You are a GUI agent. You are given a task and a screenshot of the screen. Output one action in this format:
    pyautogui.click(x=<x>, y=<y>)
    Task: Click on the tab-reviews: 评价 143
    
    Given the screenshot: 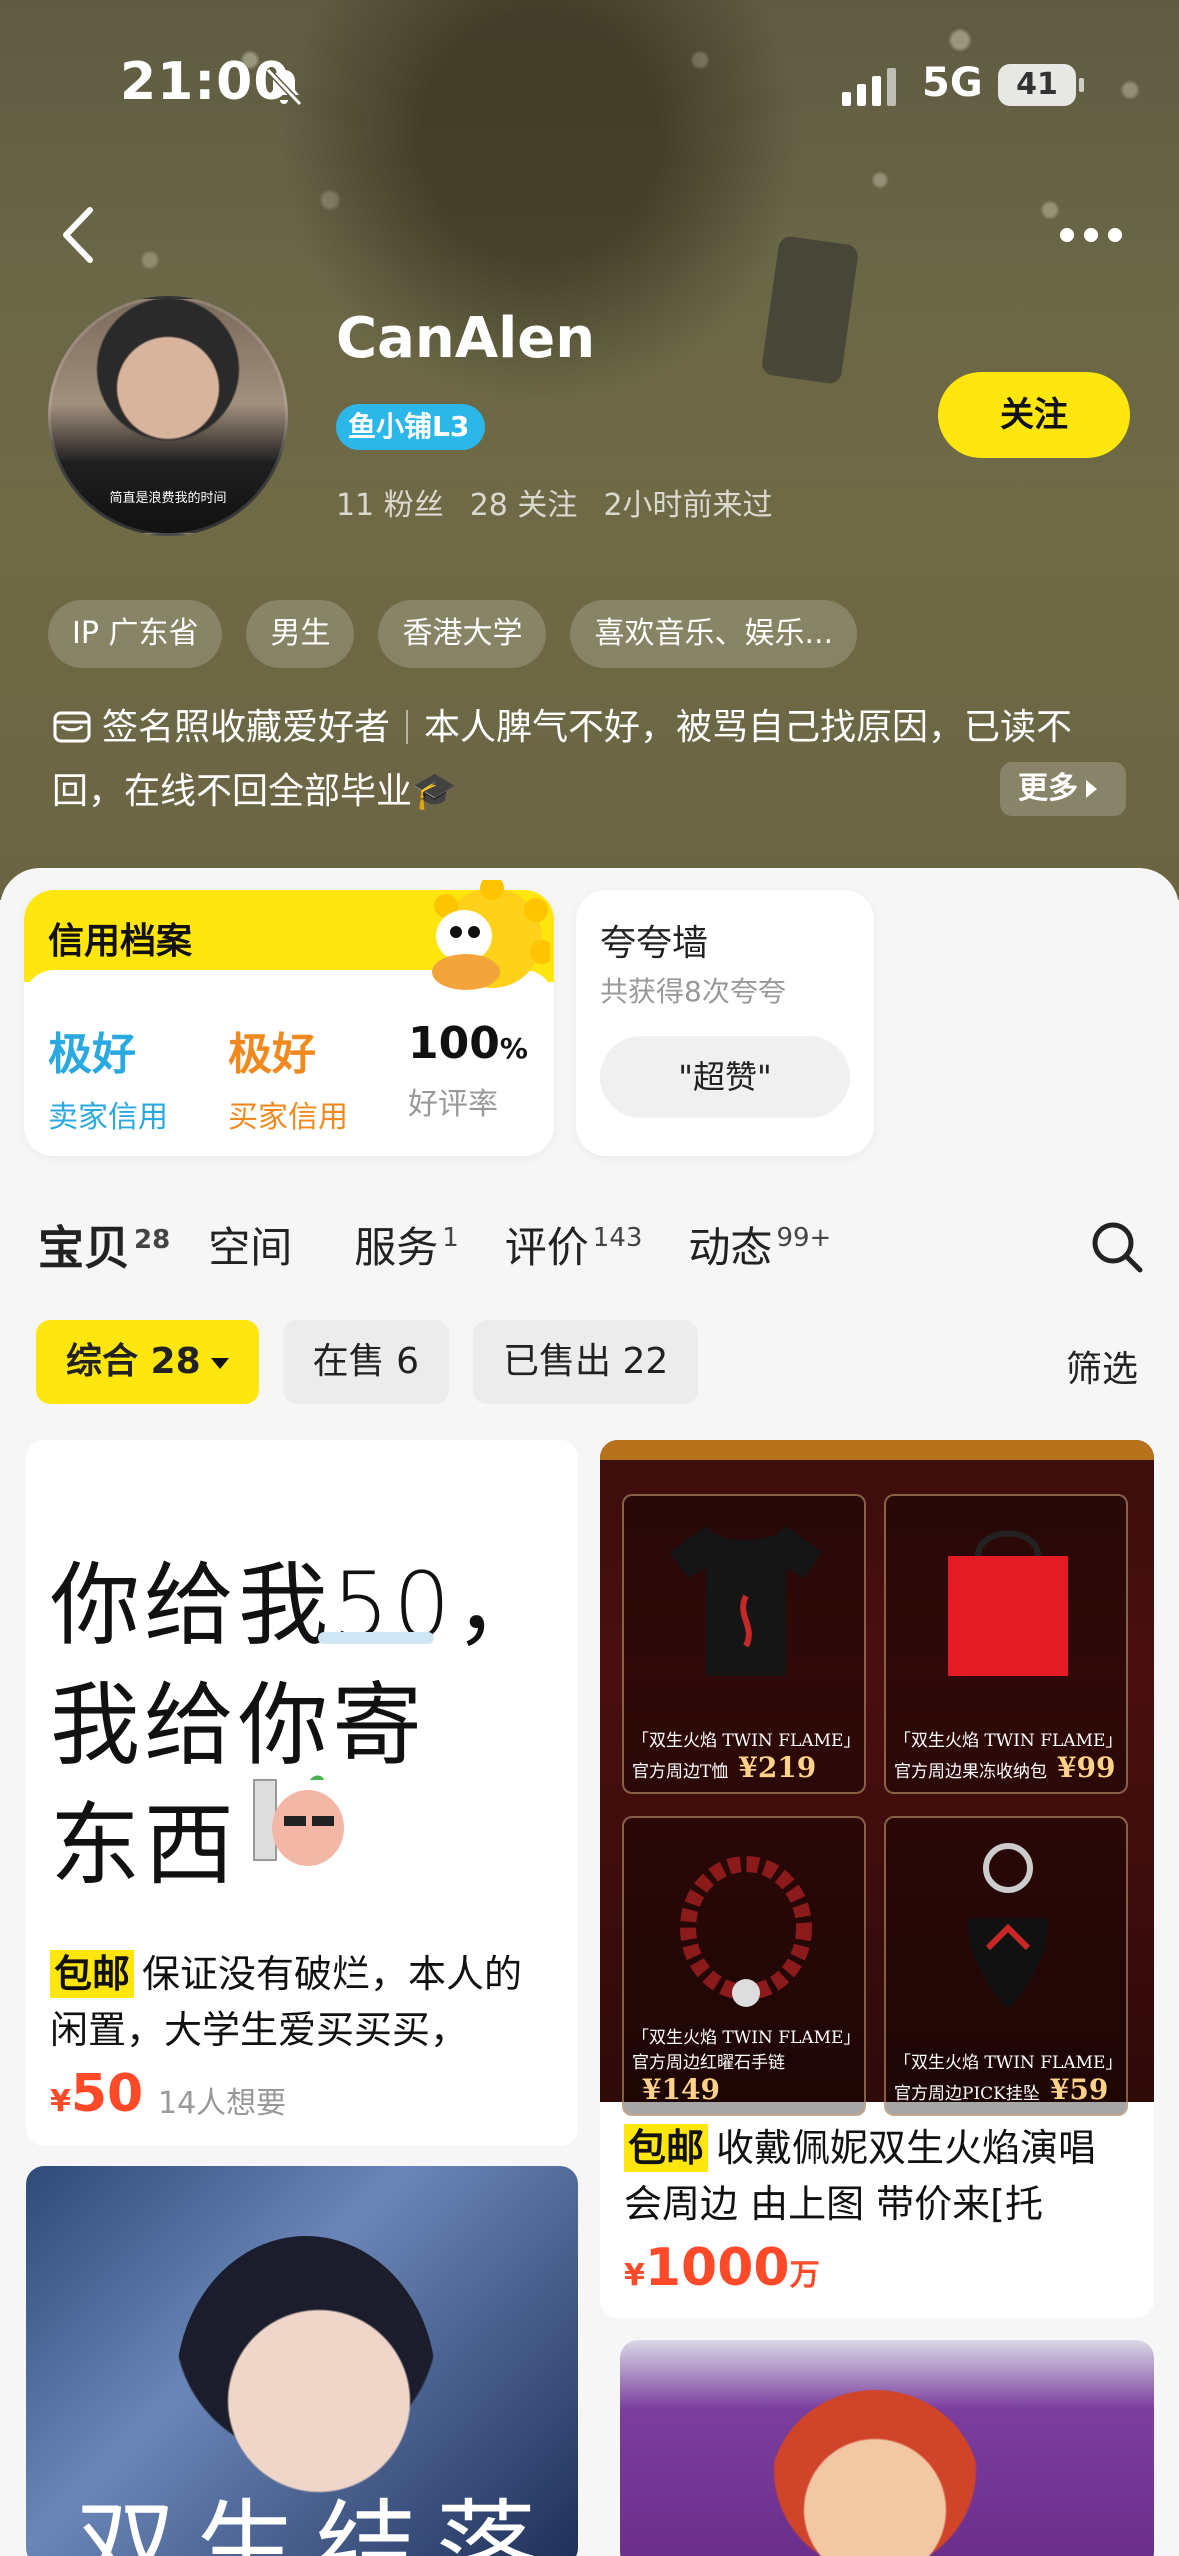 What is the action you would take?
    pyautogui.click(x=574, y=1248)
    